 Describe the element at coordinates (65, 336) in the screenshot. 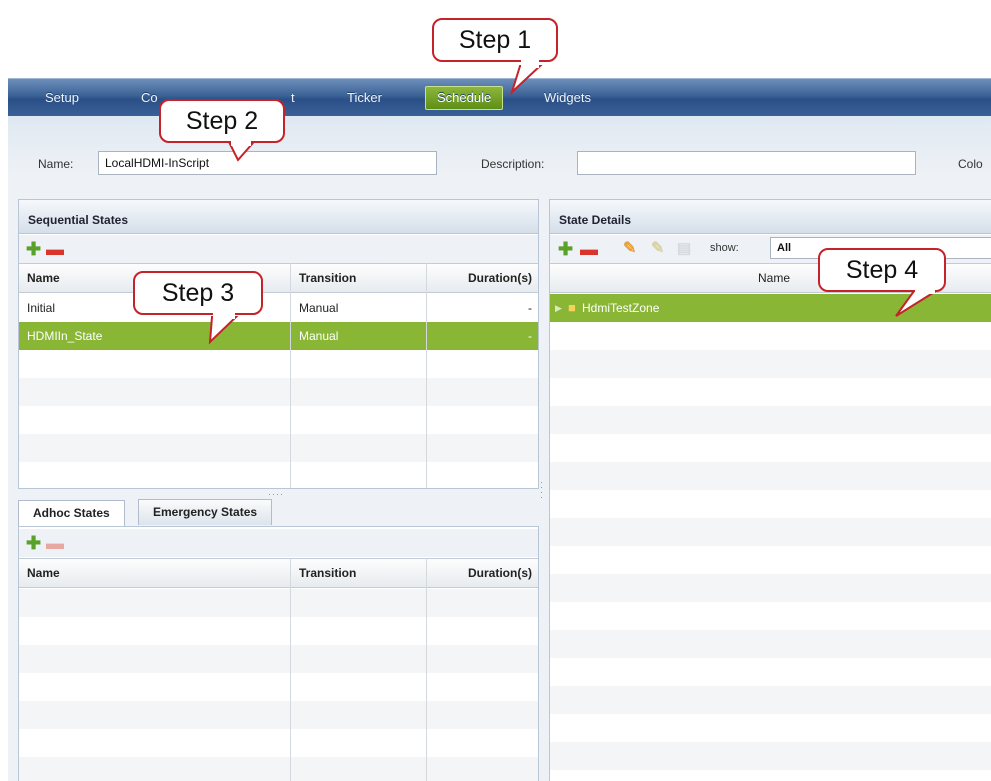

I see `state-name: HDMIIn_State` at that location.